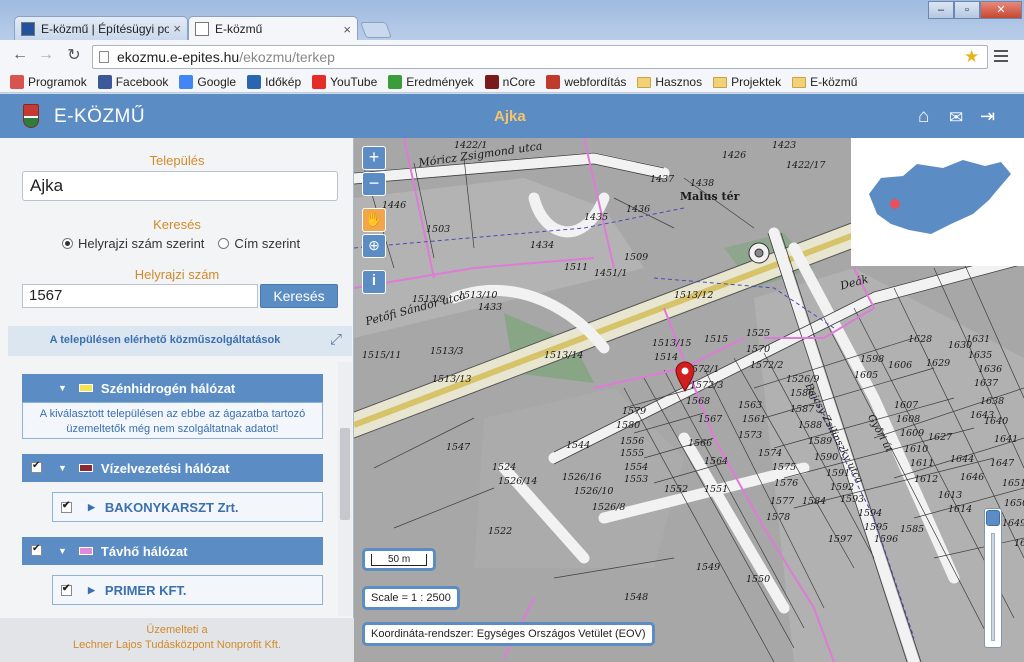  I want to click on bookmark-item: YouTube, so click(344, 82).